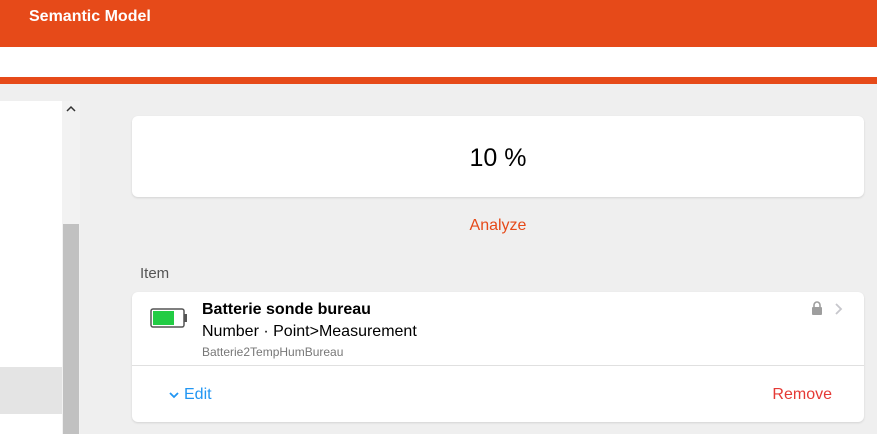 The image size is (877, 434). Describe the element at coordinates (802, 395) in the screenshot. I see `remove-button: Remove` at that location.